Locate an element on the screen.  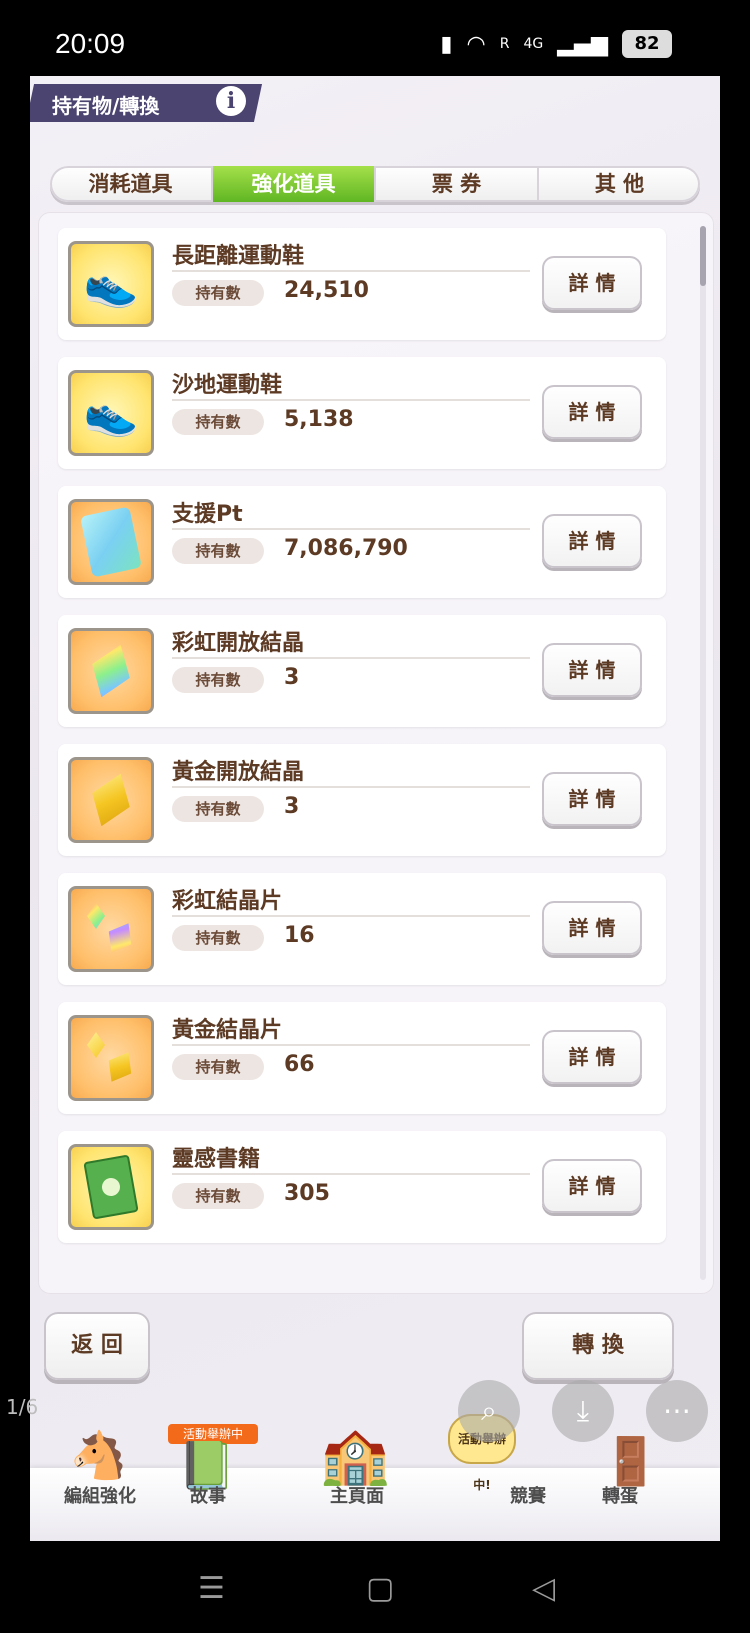
item-name: 支援Pt is located at coordinates (207, 514).